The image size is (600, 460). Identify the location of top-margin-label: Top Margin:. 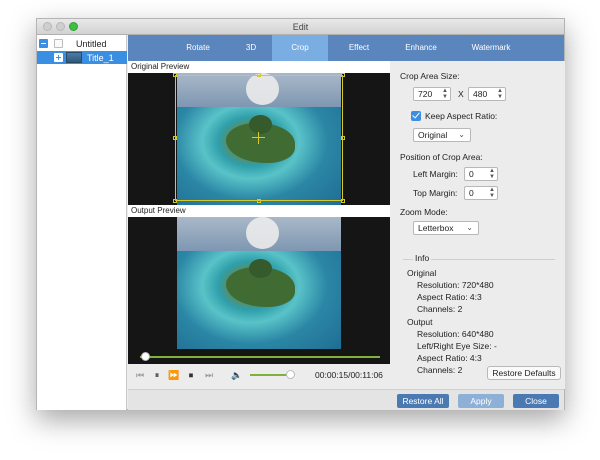
(435, 193).